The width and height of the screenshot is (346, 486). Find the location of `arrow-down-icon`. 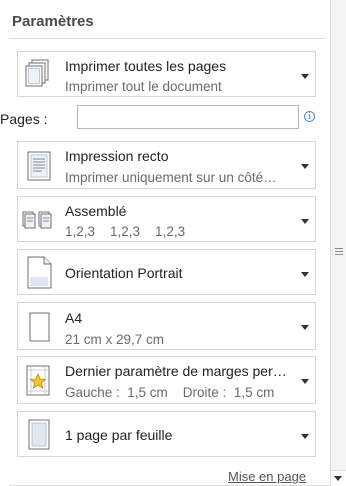

arrow-down-icon is located at coordinates (338, 478).